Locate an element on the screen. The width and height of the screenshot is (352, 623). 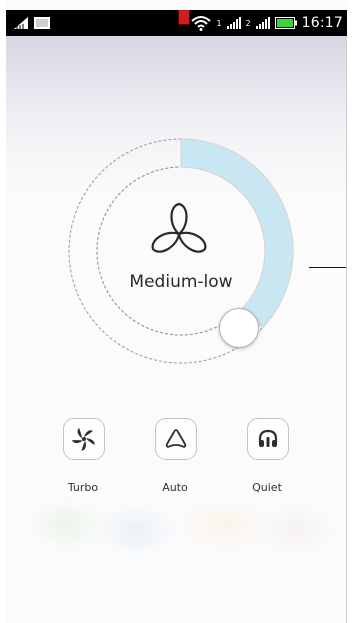
turbo-label: Turbo is located at coordinates (83, 487).